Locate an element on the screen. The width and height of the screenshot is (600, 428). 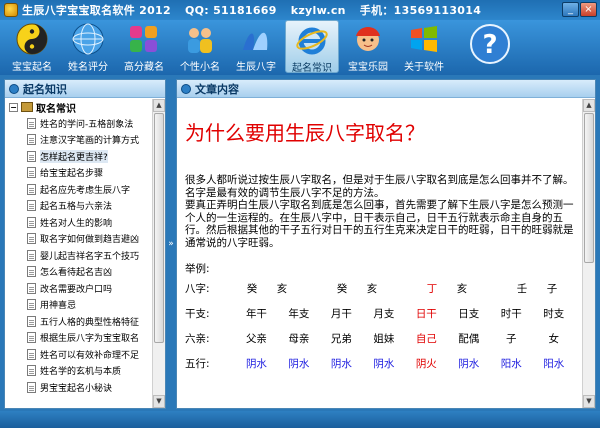
tree-item-label: 姓名对人生的影响 is located at coordinates (76, 223).